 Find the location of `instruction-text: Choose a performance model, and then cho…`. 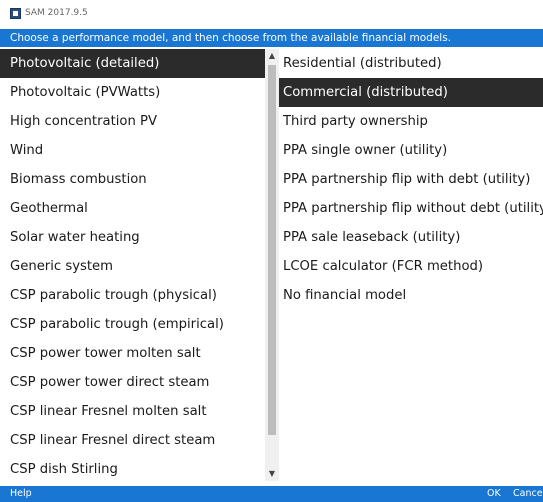

instruction-text: Choose a performance model, and then cho… is located at coordinates (230, 38).